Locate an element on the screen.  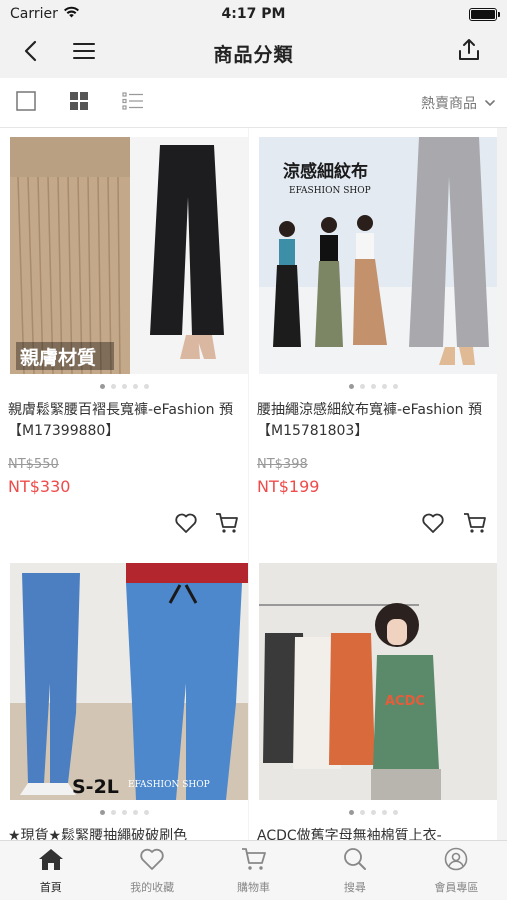
battery-icon is located at coordinates (484, 14).